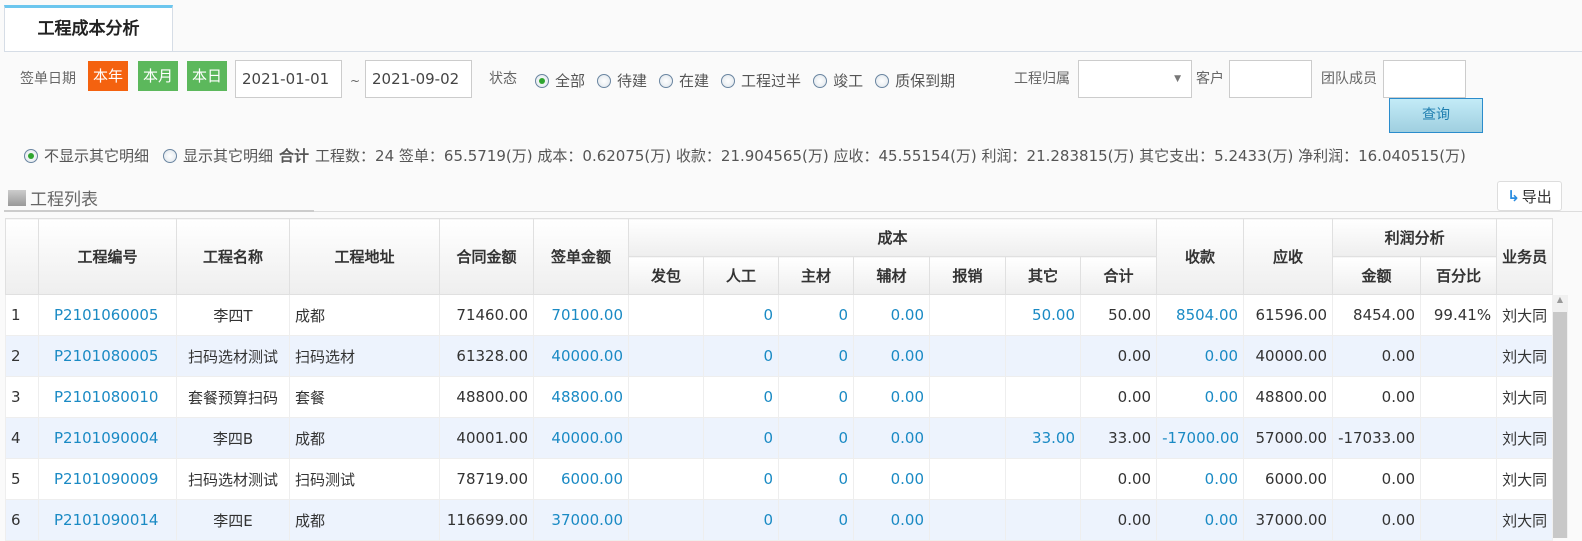  I want to click on received-link: 8504.00, so click(1200, 315).